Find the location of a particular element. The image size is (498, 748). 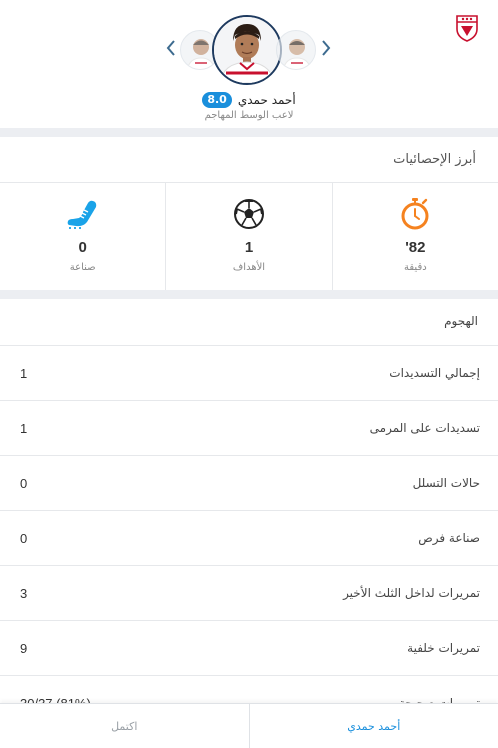

list-item: 3 تمريرات لداخل الثلث الأخير is located at coordinates (249, 592).